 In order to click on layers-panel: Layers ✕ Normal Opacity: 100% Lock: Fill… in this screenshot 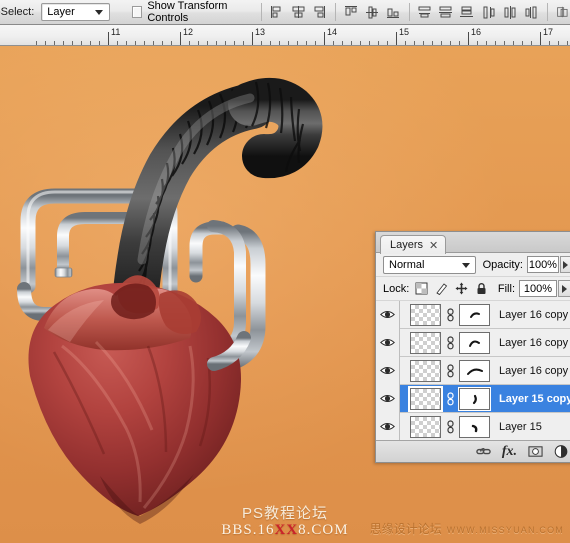, I will do `click(472, 347)`.